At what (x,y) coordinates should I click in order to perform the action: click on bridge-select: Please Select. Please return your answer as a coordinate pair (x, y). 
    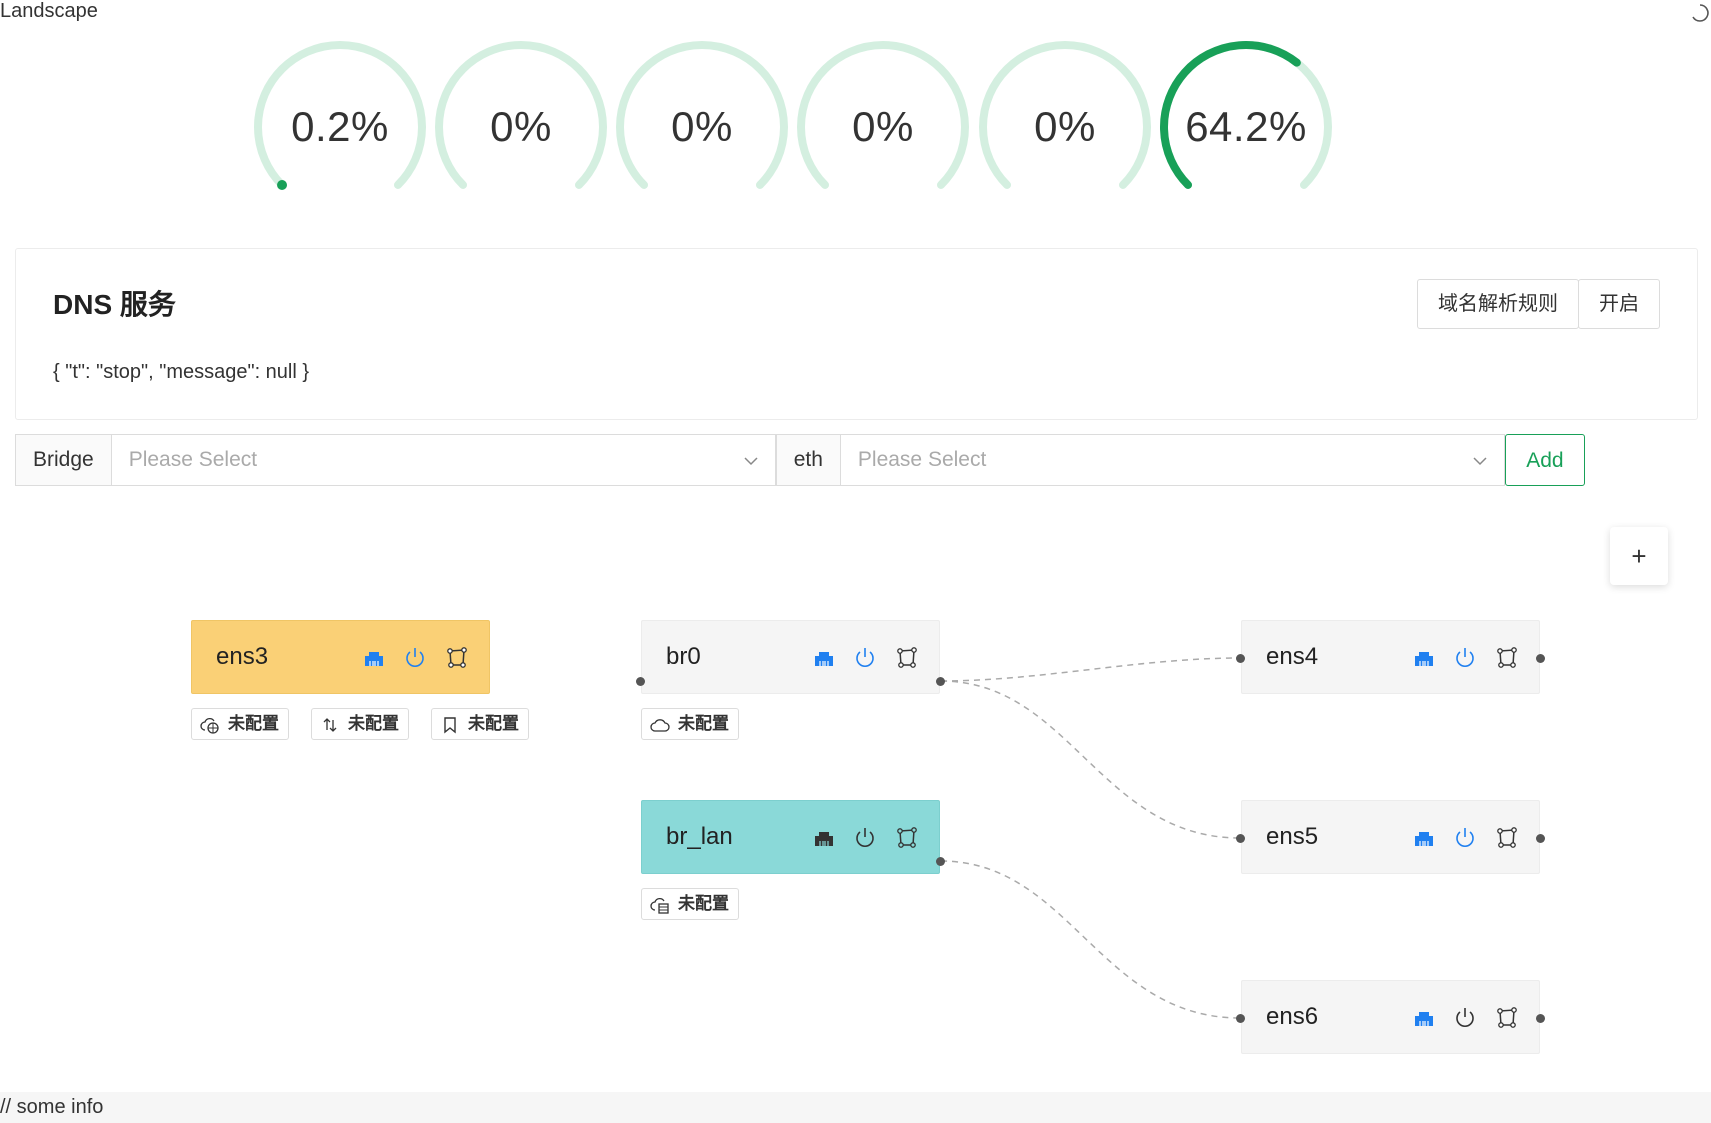
    Looking at the image, I should click on (443, 460).